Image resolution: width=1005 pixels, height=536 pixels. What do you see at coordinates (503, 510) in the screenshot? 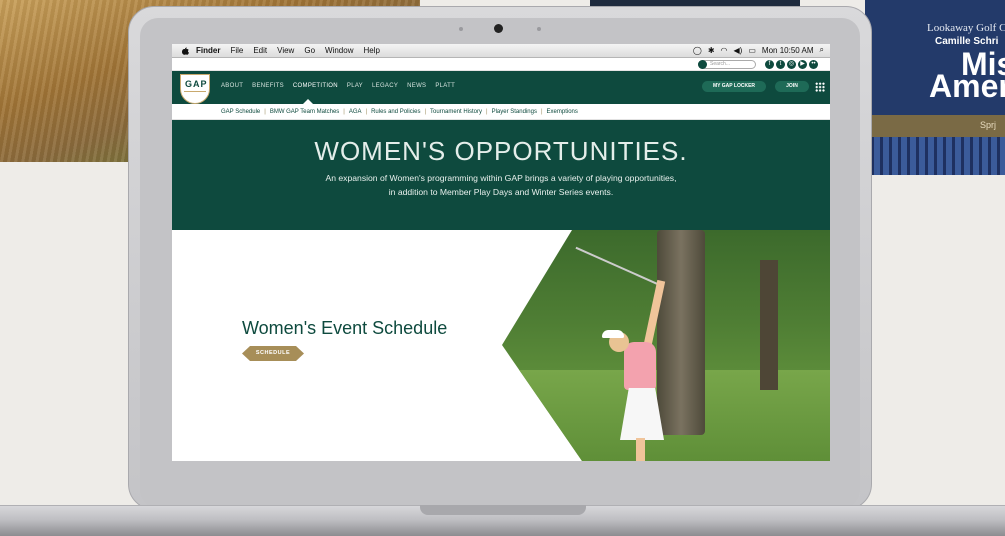
I see `laptop-notch` at bounding box center [503, 510].